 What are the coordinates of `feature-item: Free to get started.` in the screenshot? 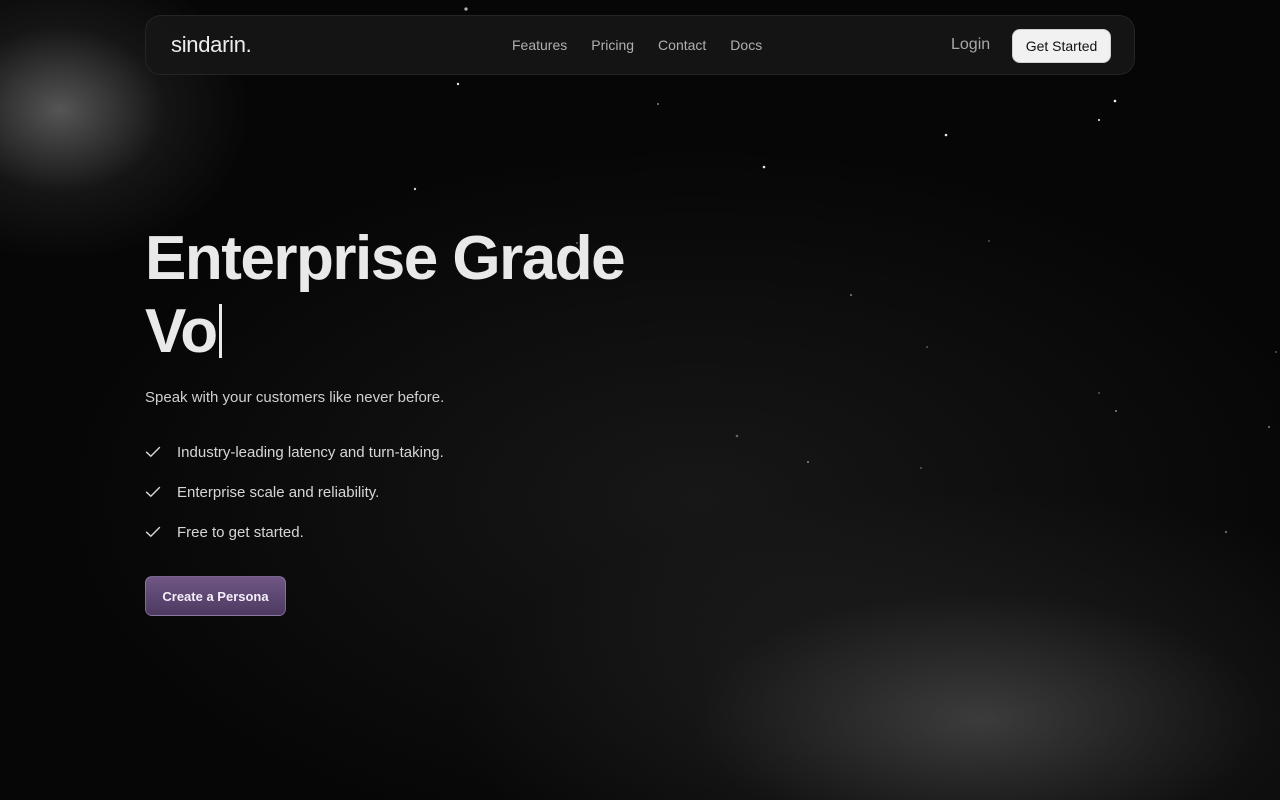 It's located at (294, 532).